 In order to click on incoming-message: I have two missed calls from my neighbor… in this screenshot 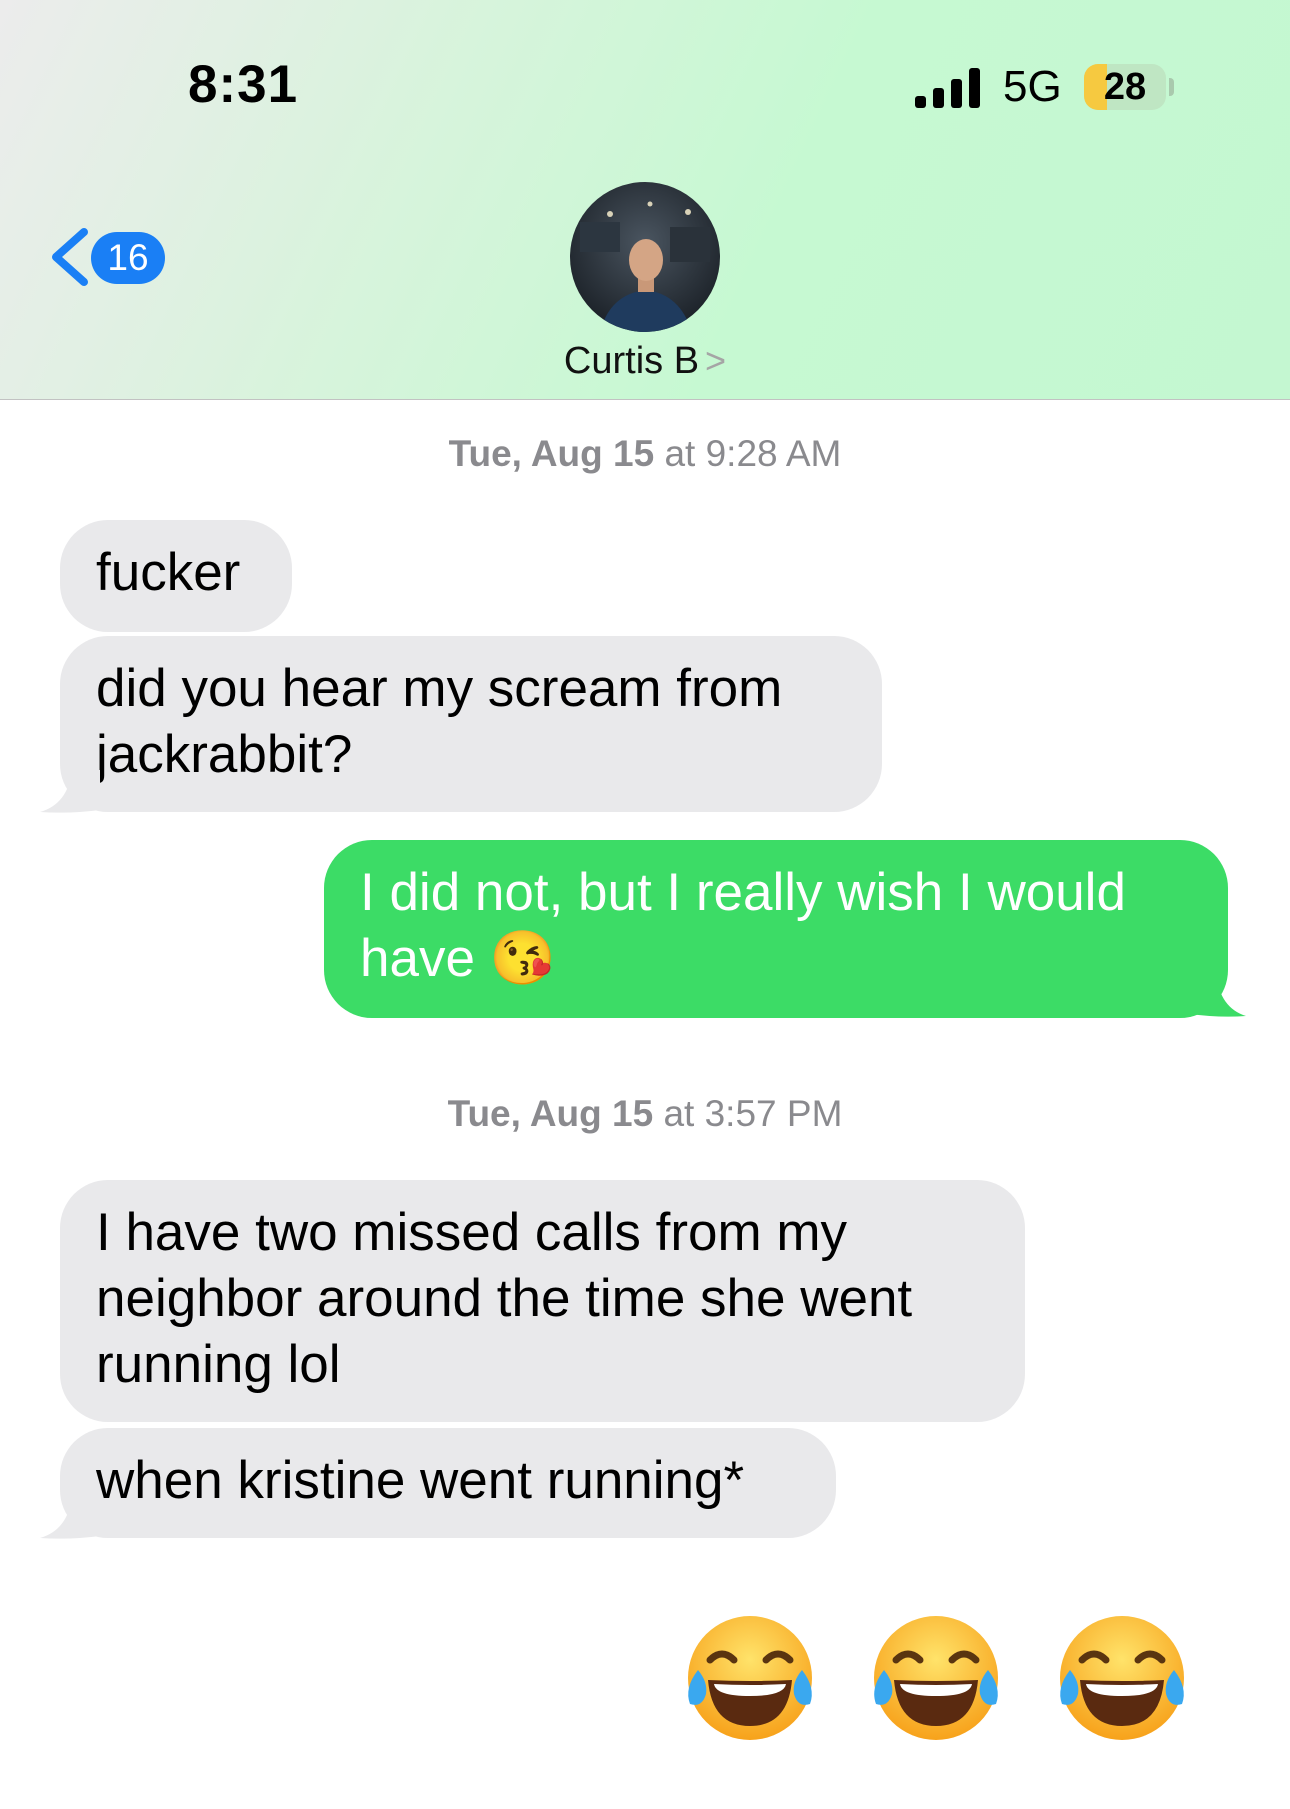, I will do `click(542, 1301)`.